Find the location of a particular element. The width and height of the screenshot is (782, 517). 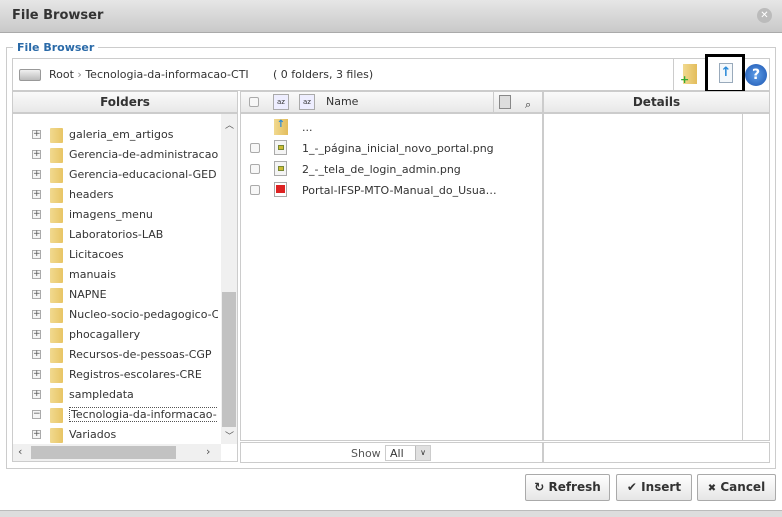

file-list-footer: Show All ∨ is located at coordinates (391, 452).